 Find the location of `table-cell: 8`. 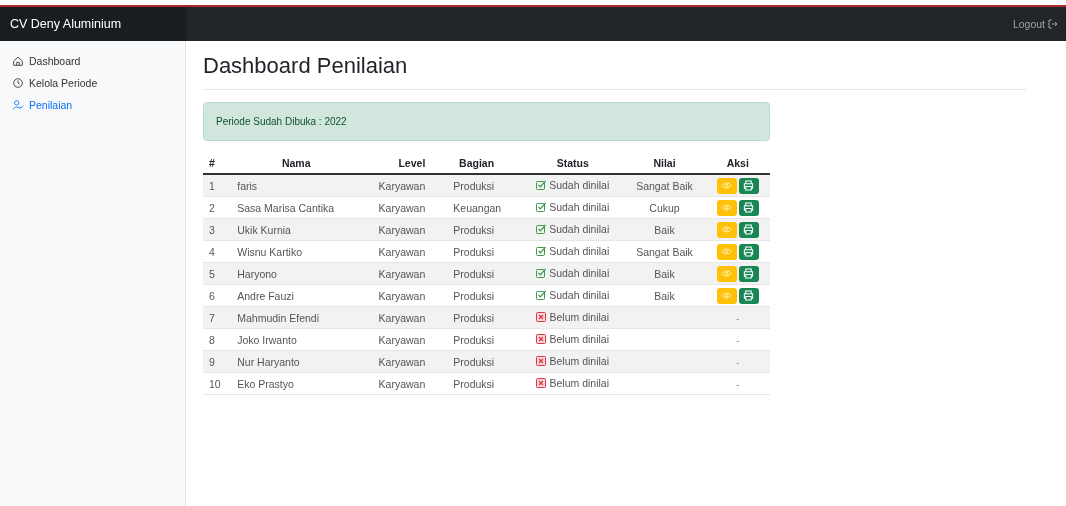

table-cell: 8 is located at coordinates (217, 339).